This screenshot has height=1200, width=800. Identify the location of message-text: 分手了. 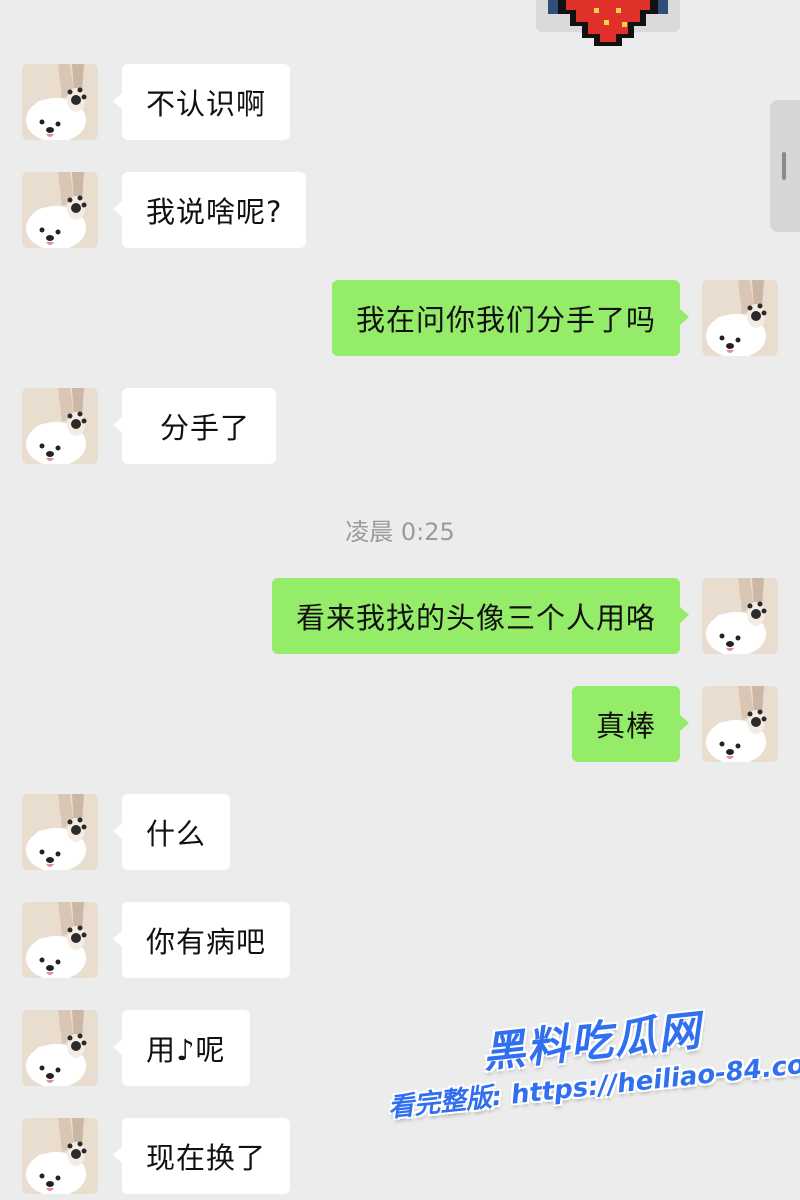
(205, 428).